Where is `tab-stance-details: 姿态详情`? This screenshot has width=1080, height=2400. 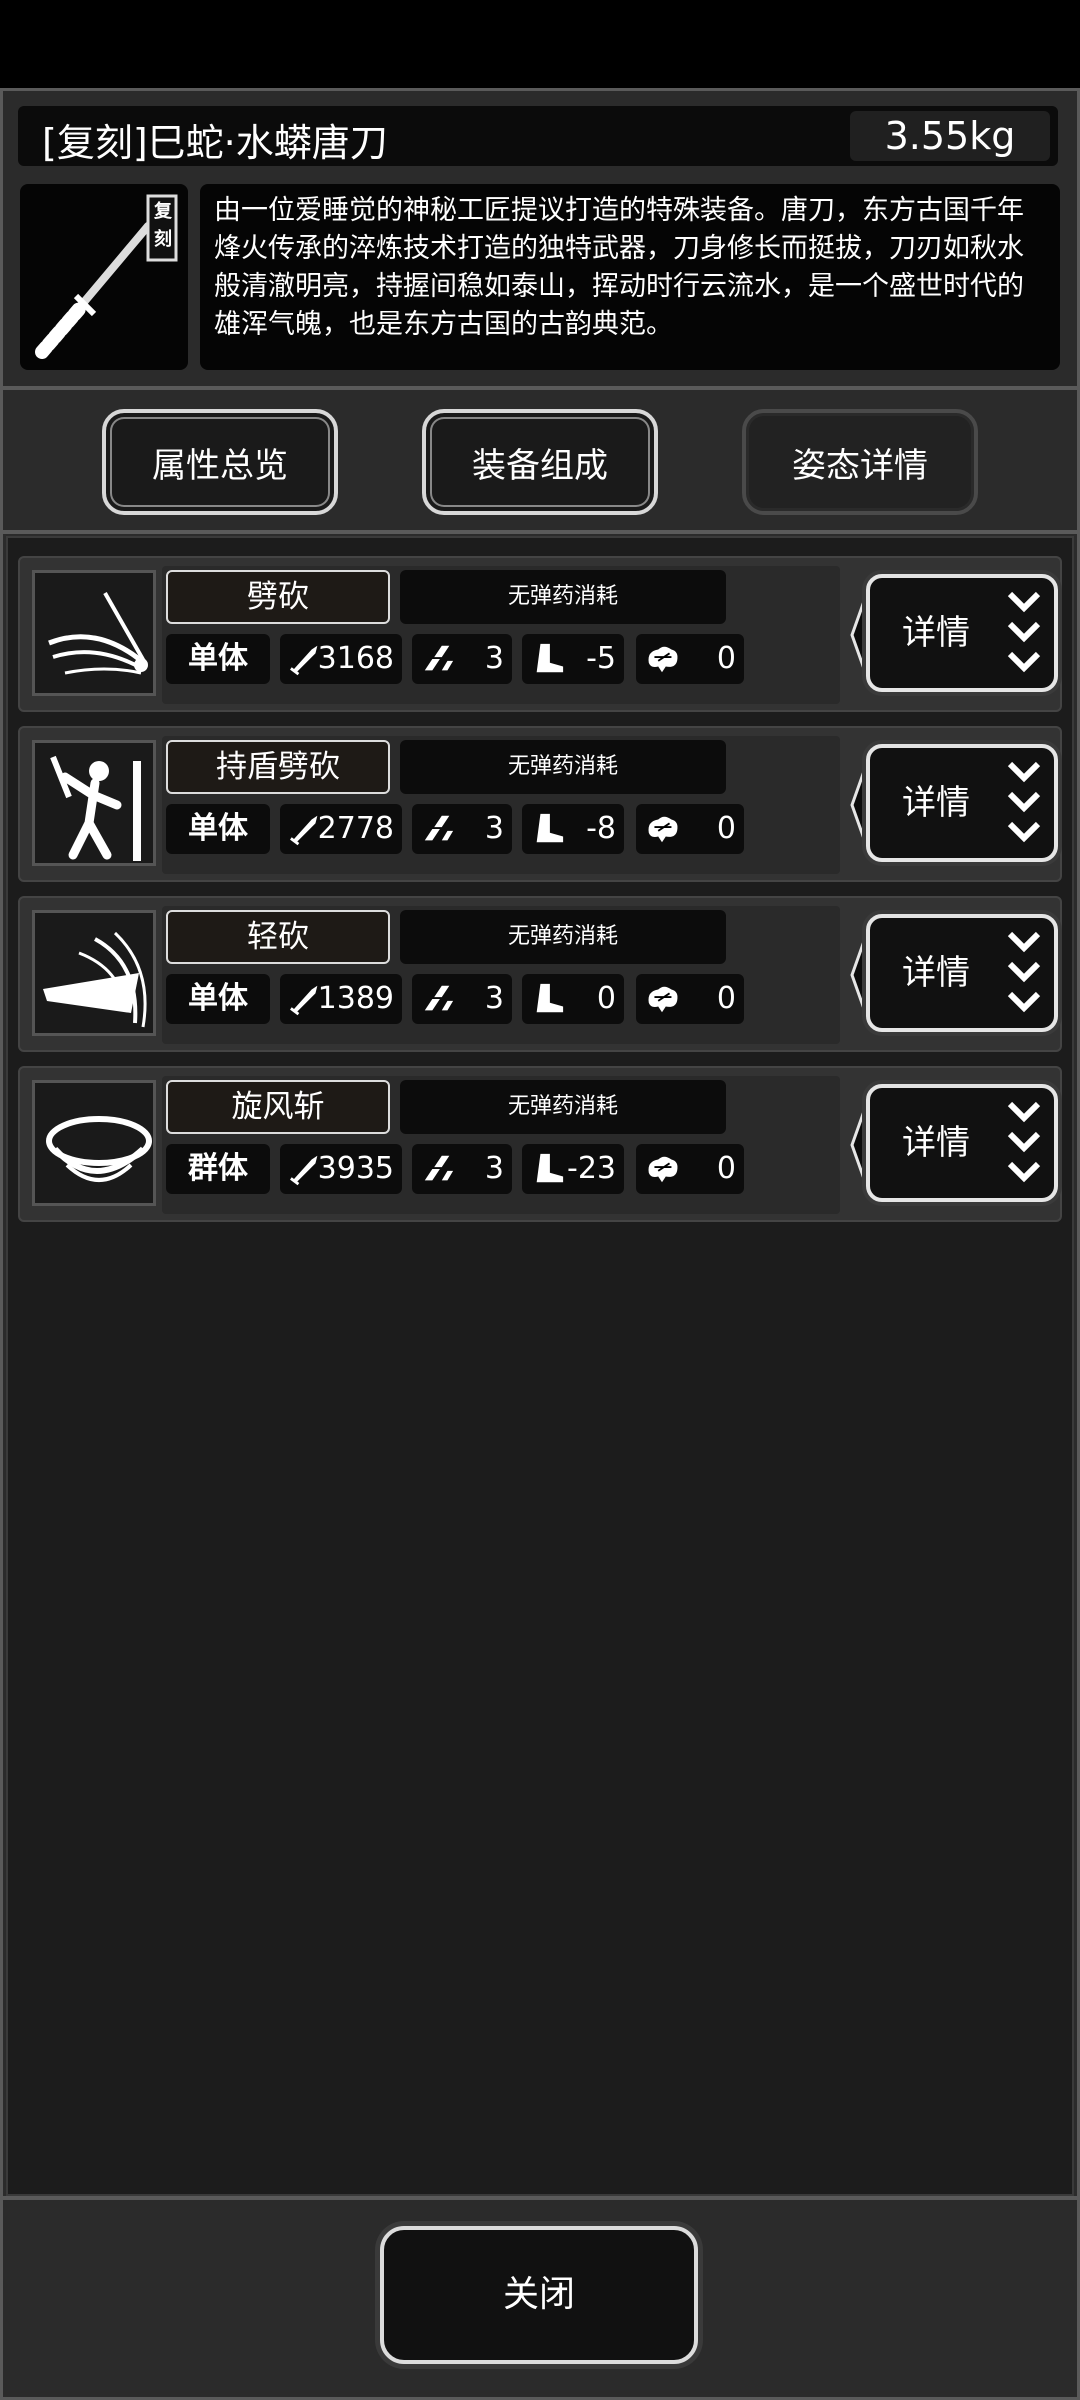
tab-stance-details: 姿态详情 is located at coordinates (860, 462).